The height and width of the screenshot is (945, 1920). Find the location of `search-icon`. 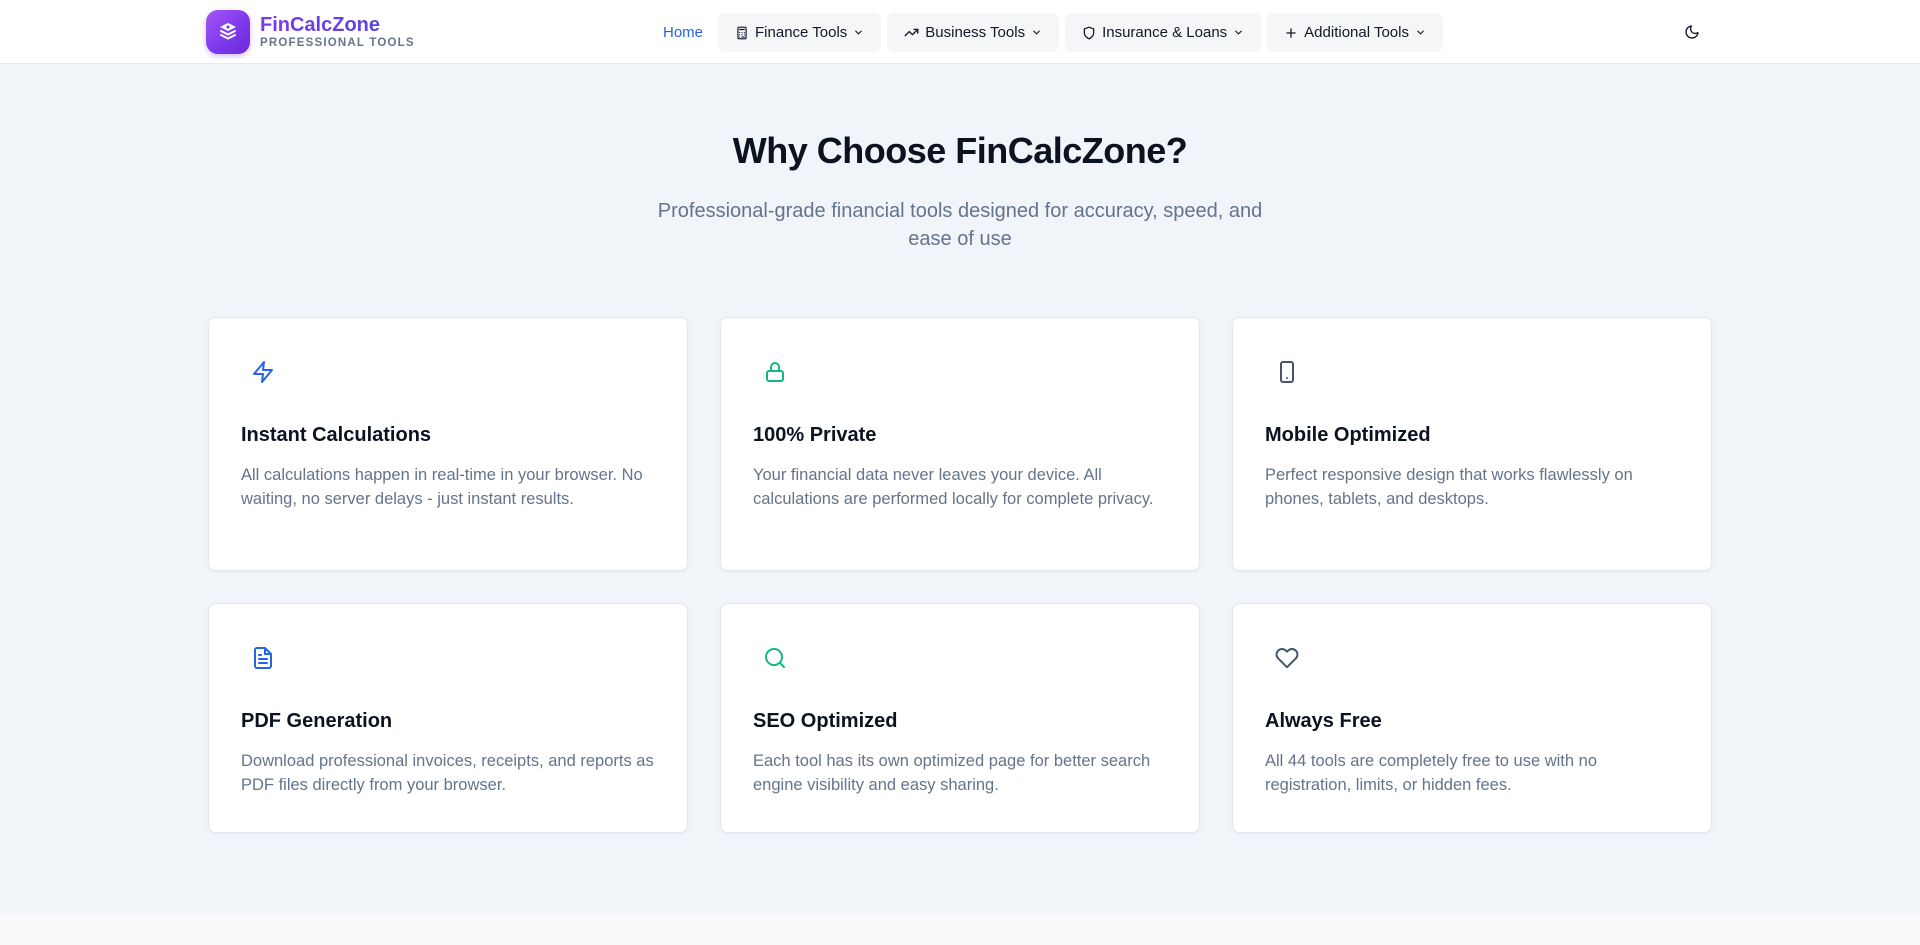

search-icon is located at coordinates (775, 658).